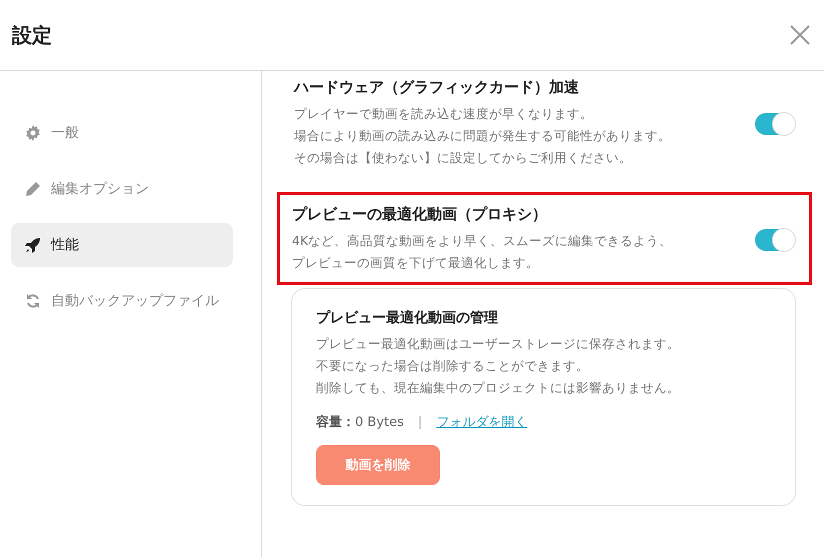  I want to click on sync-icon, so click(33, 301).